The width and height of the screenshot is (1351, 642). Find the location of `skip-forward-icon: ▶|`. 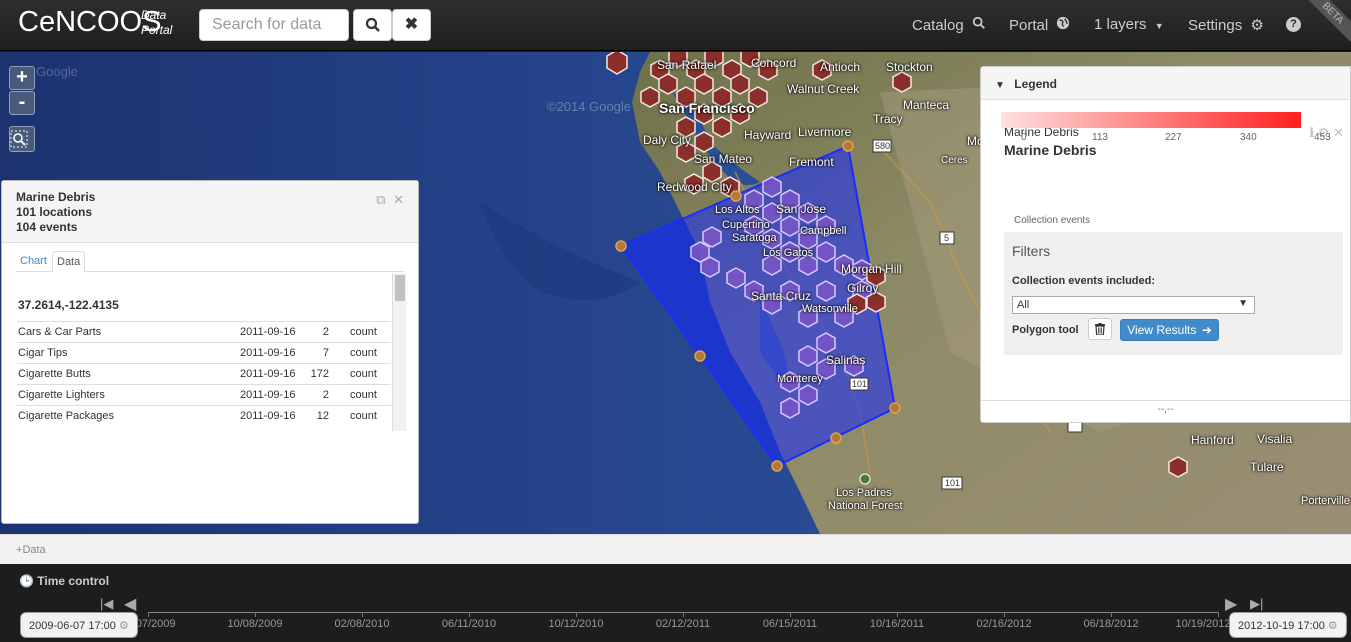

skip-forward-icon: ▶| is located at coordinates (1256, 604).